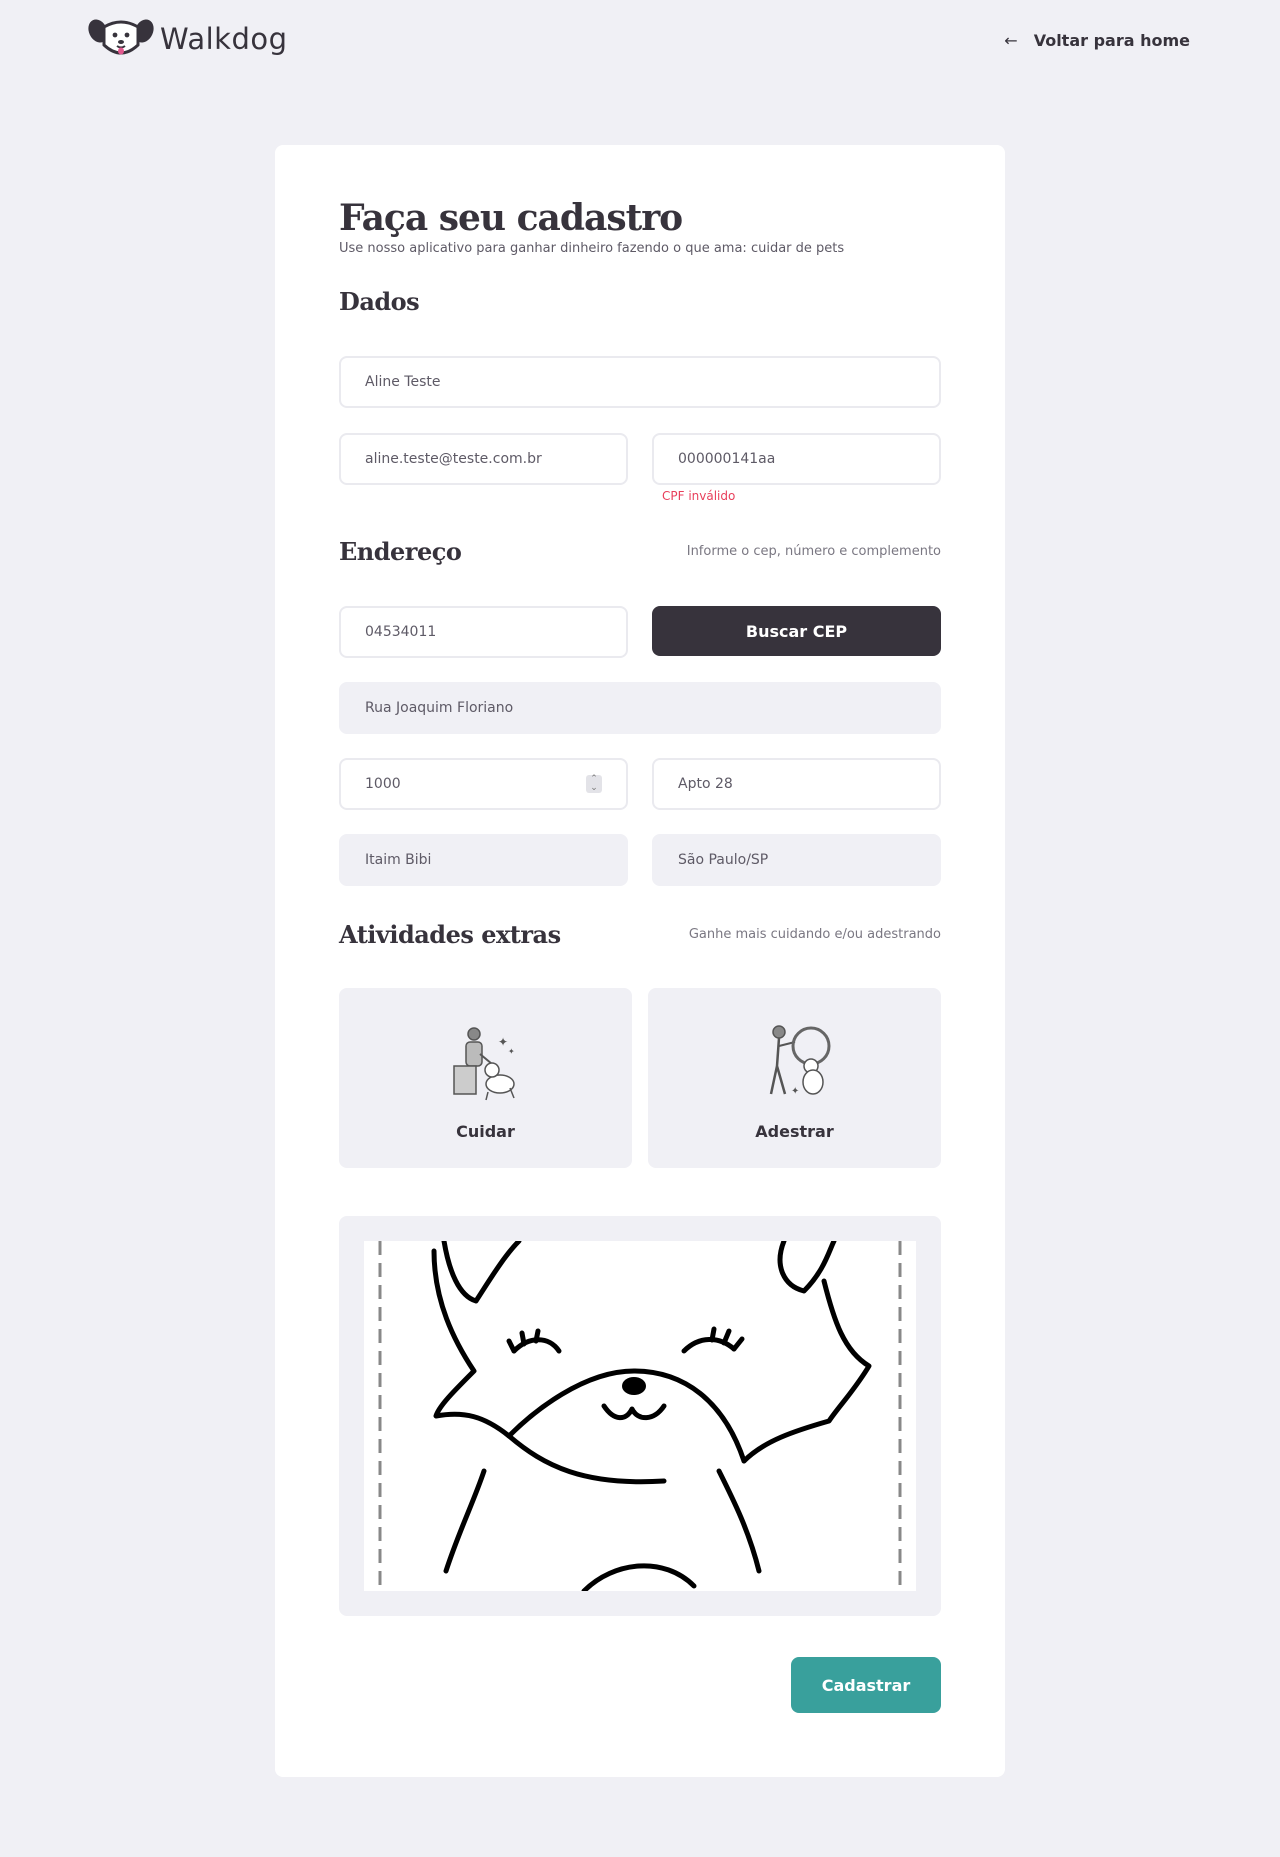 Image resolution: width=1280 pixels, height=1857 pixels. What do you see at coordinates (439, 708) in the screenshot?
I see `street-value: Rua Joaquim Floriano` at bounding box center [439, 708].